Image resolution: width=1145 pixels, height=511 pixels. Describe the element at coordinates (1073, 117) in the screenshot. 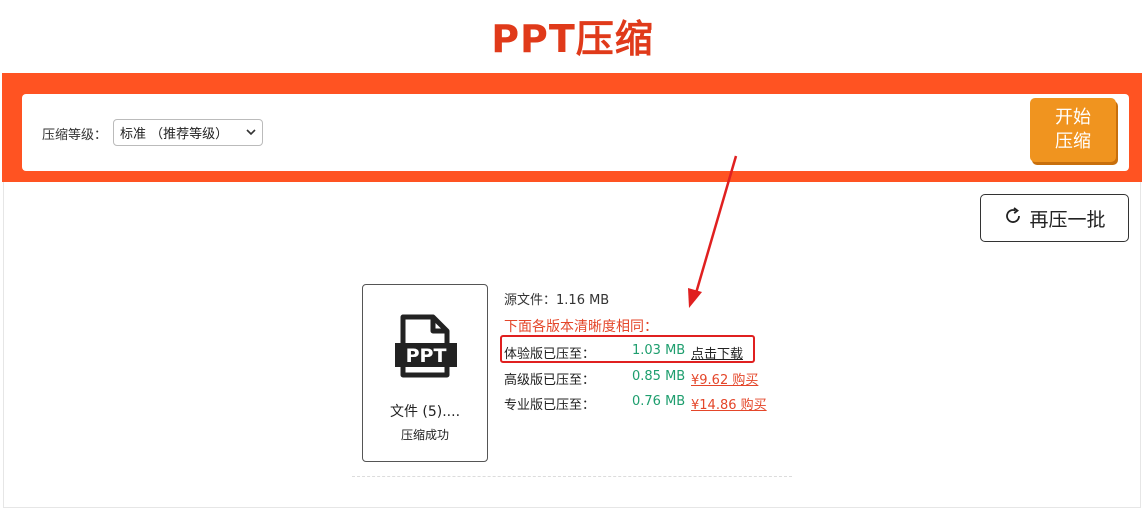

I see `start-compress-label-1: 开始` at that location.